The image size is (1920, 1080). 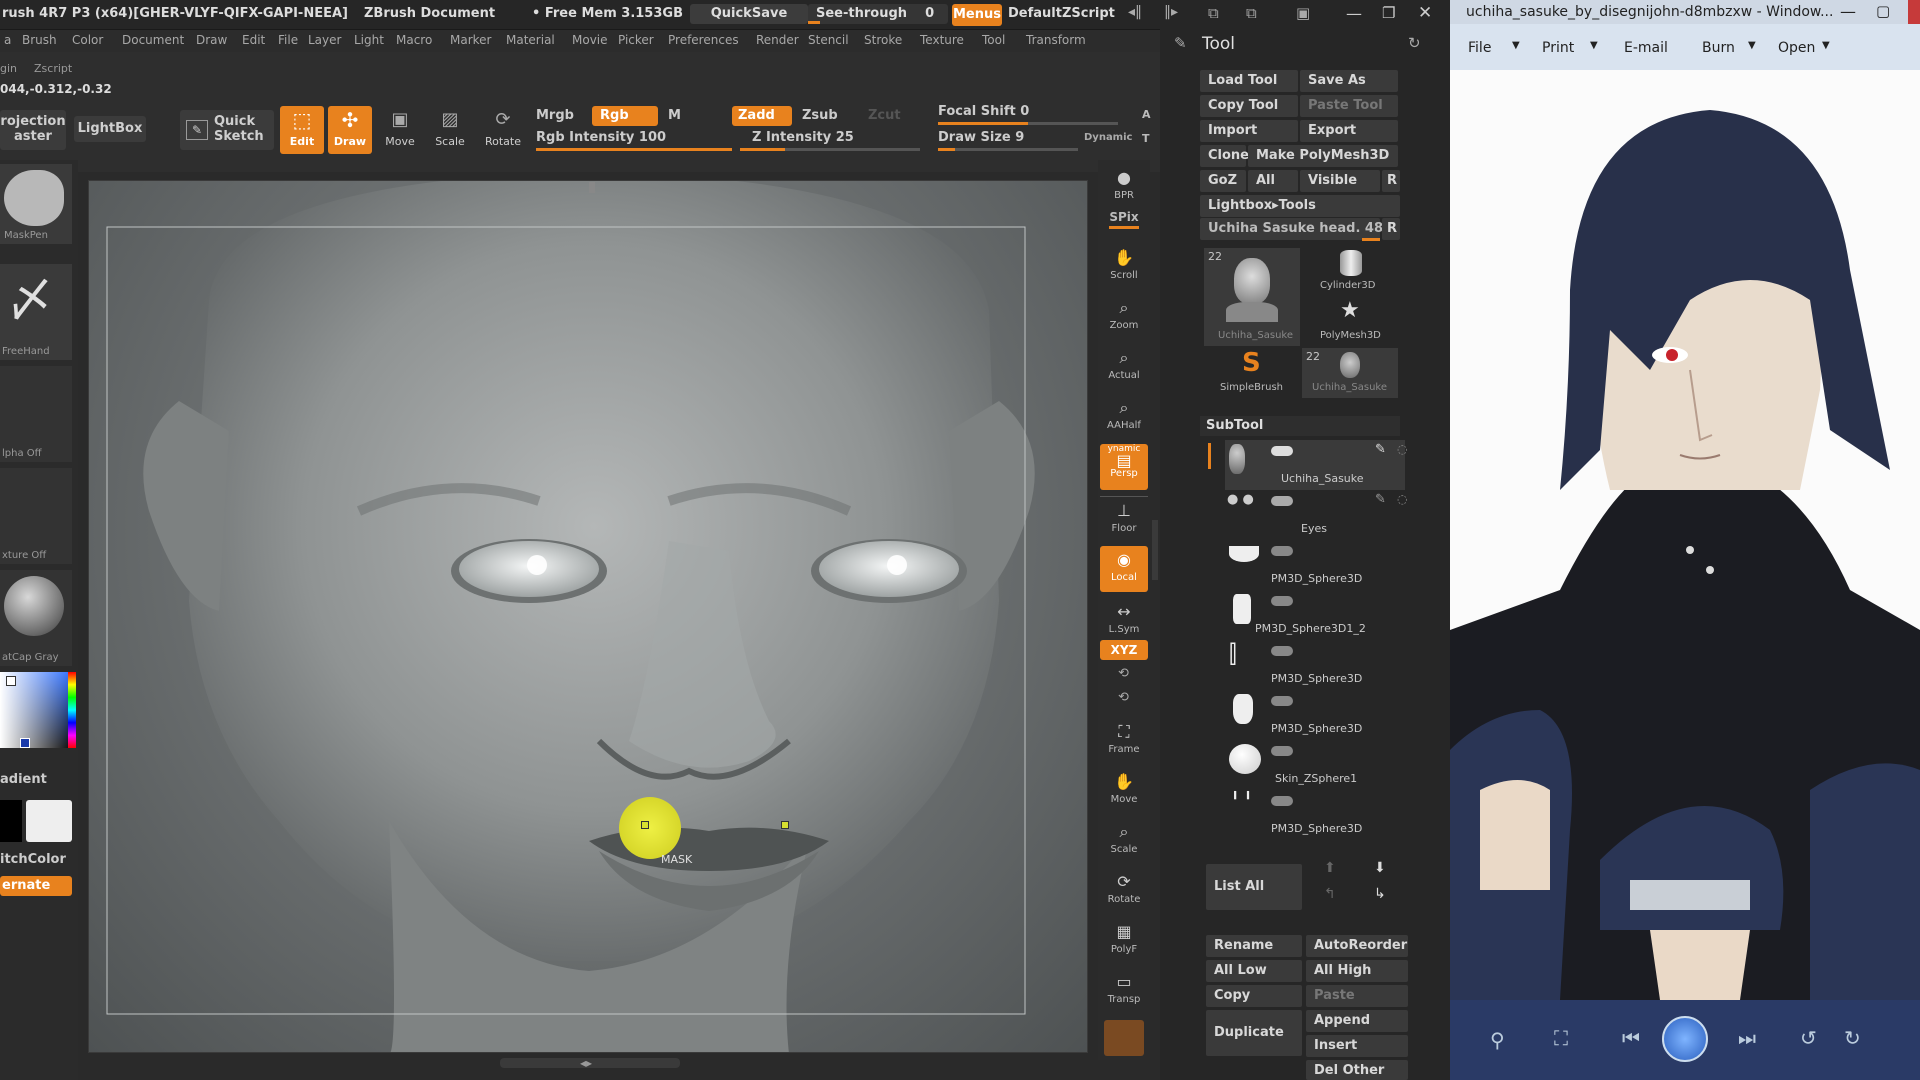 I want to click on menu-item: Movie, so click(x=590, y=40).